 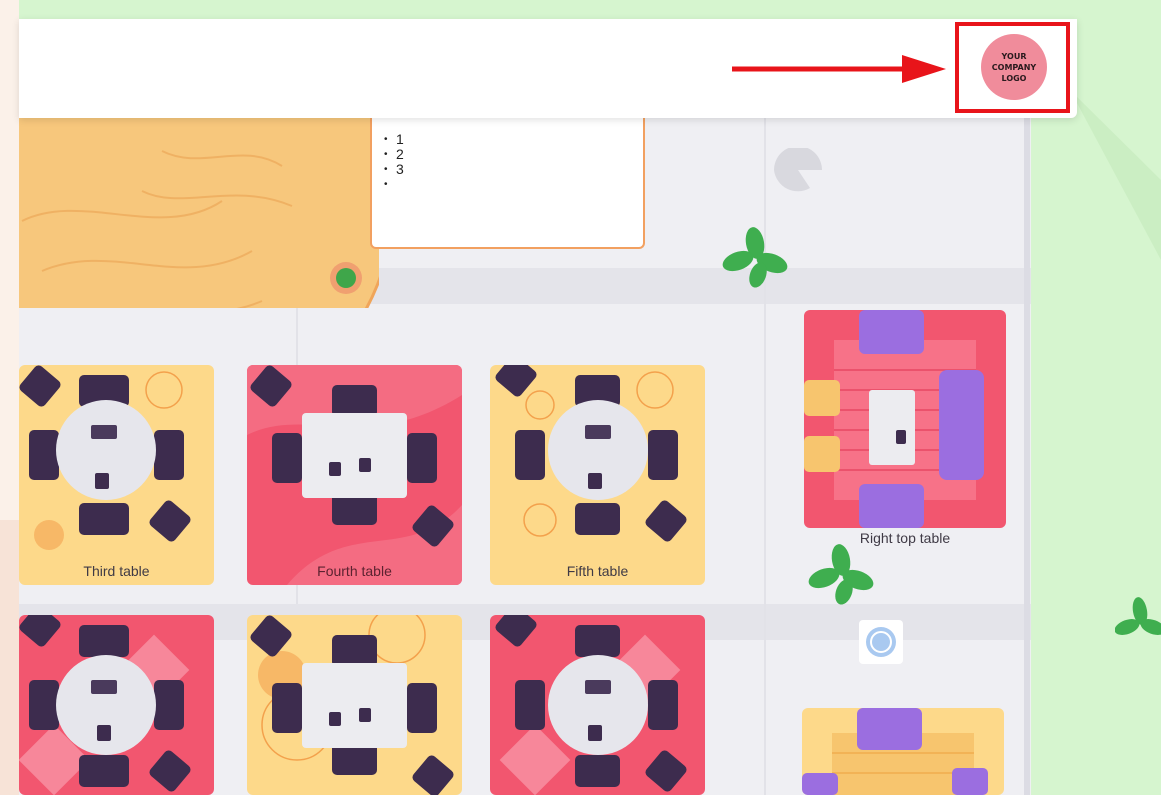 I want to click on company-logo-frame: YOUR COMPANY LOGO, so click(x=1012, y=67).